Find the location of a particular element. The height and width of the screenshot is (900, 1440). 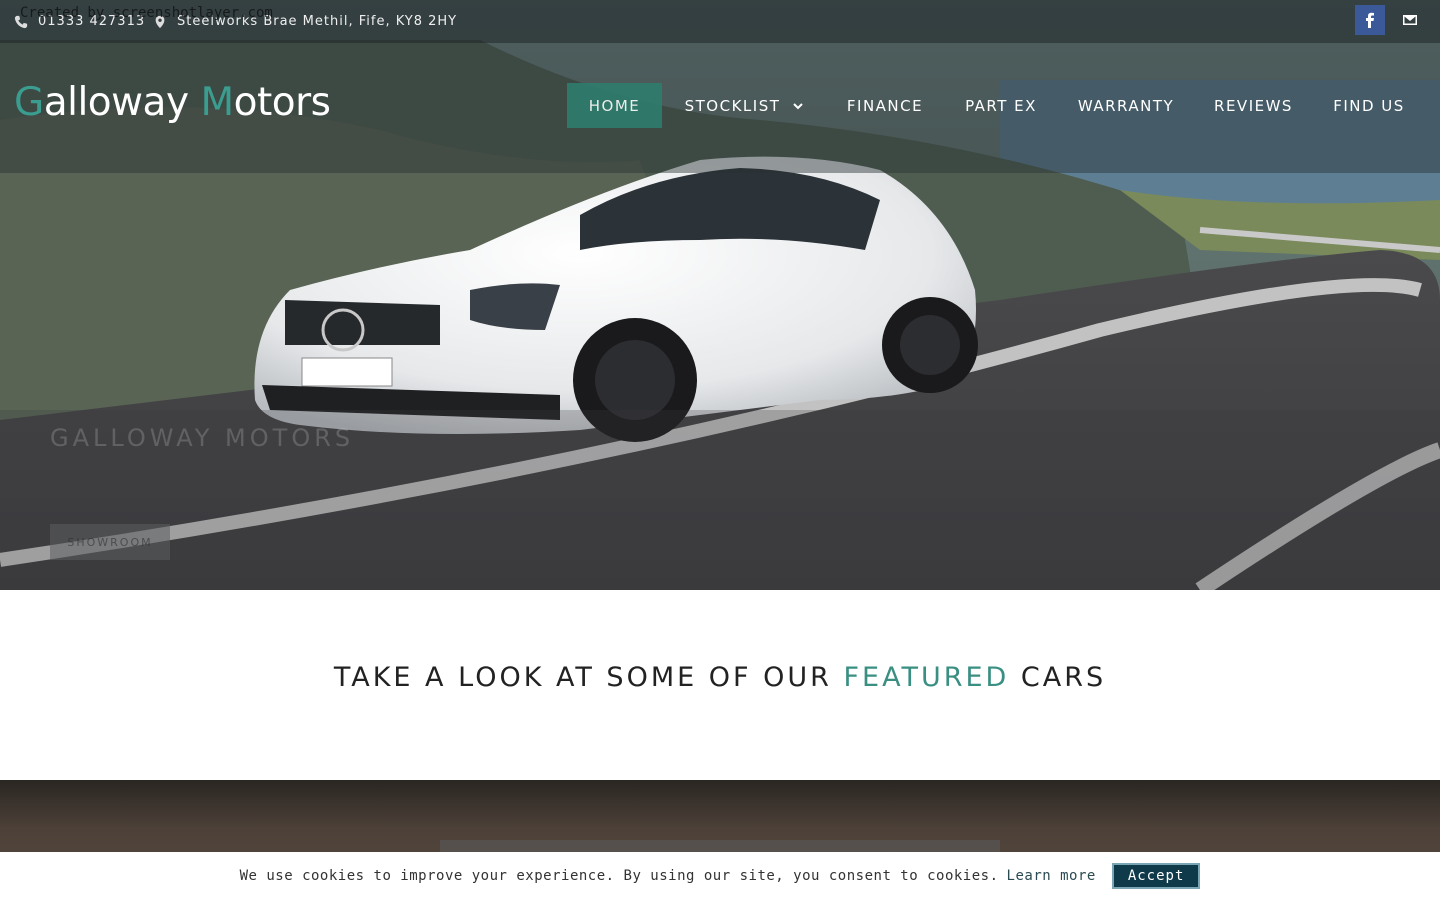

nav-reviews: REVIEWS is located at coordinates (1253, 105).